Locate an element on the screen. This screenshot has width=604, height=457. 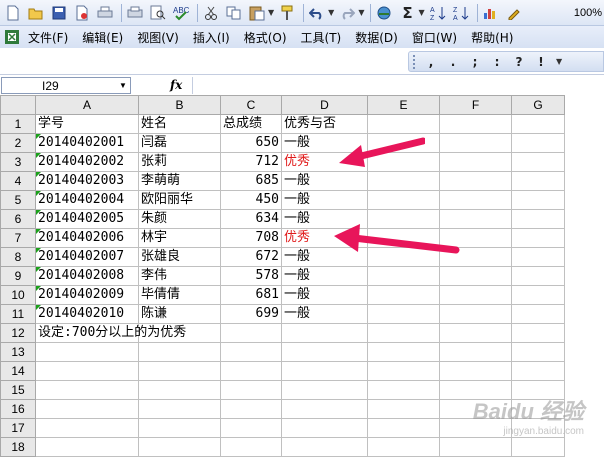
paste-icon is located at coordinates (257, 13).